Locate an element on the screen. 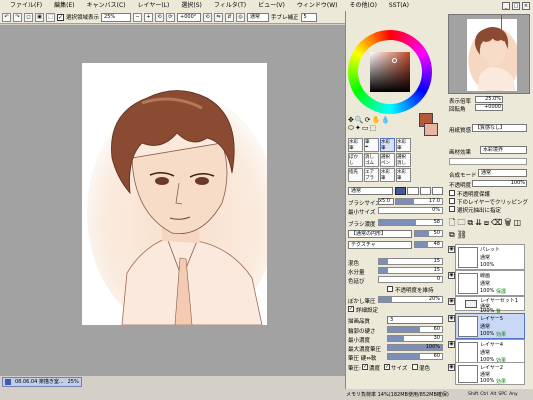  layer-item-palette: パレット 通常 100% is located at coordinates (490, 257).